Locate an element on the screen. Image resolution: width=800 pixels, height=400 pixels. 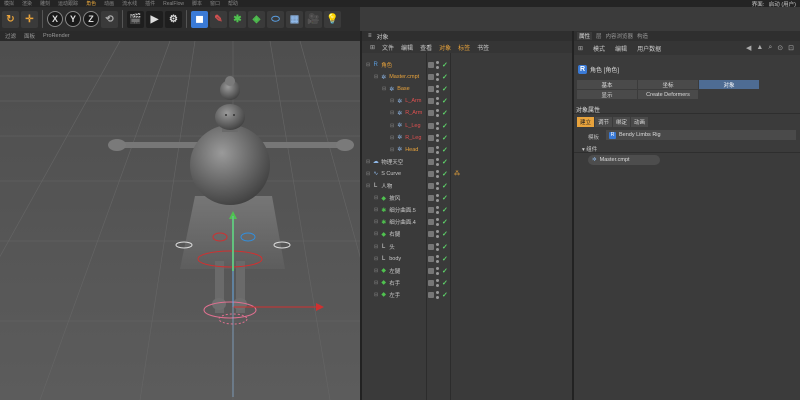
object-name-cell: ⊟ ◆ 左腿 is located at coordinates (387, 271).